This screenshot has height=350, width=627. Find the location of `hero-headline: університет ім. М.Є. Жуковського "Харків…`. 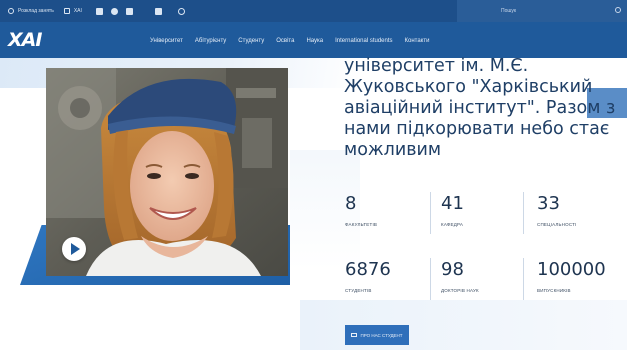

hero-headline: університет ім. М.Є. Жуковського "Харків… is located at coordinates (480, 108).